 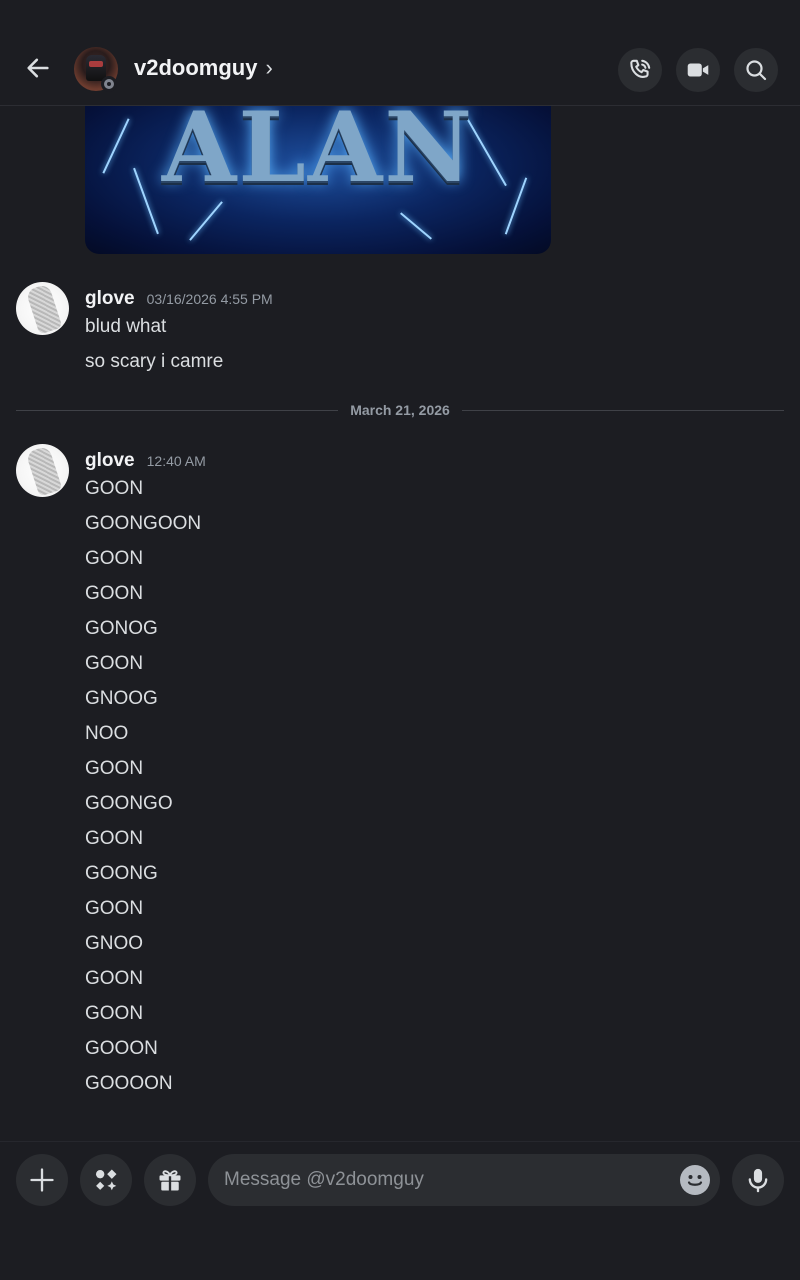 I want to click on plus-icon, so click(x=42, y=1180).